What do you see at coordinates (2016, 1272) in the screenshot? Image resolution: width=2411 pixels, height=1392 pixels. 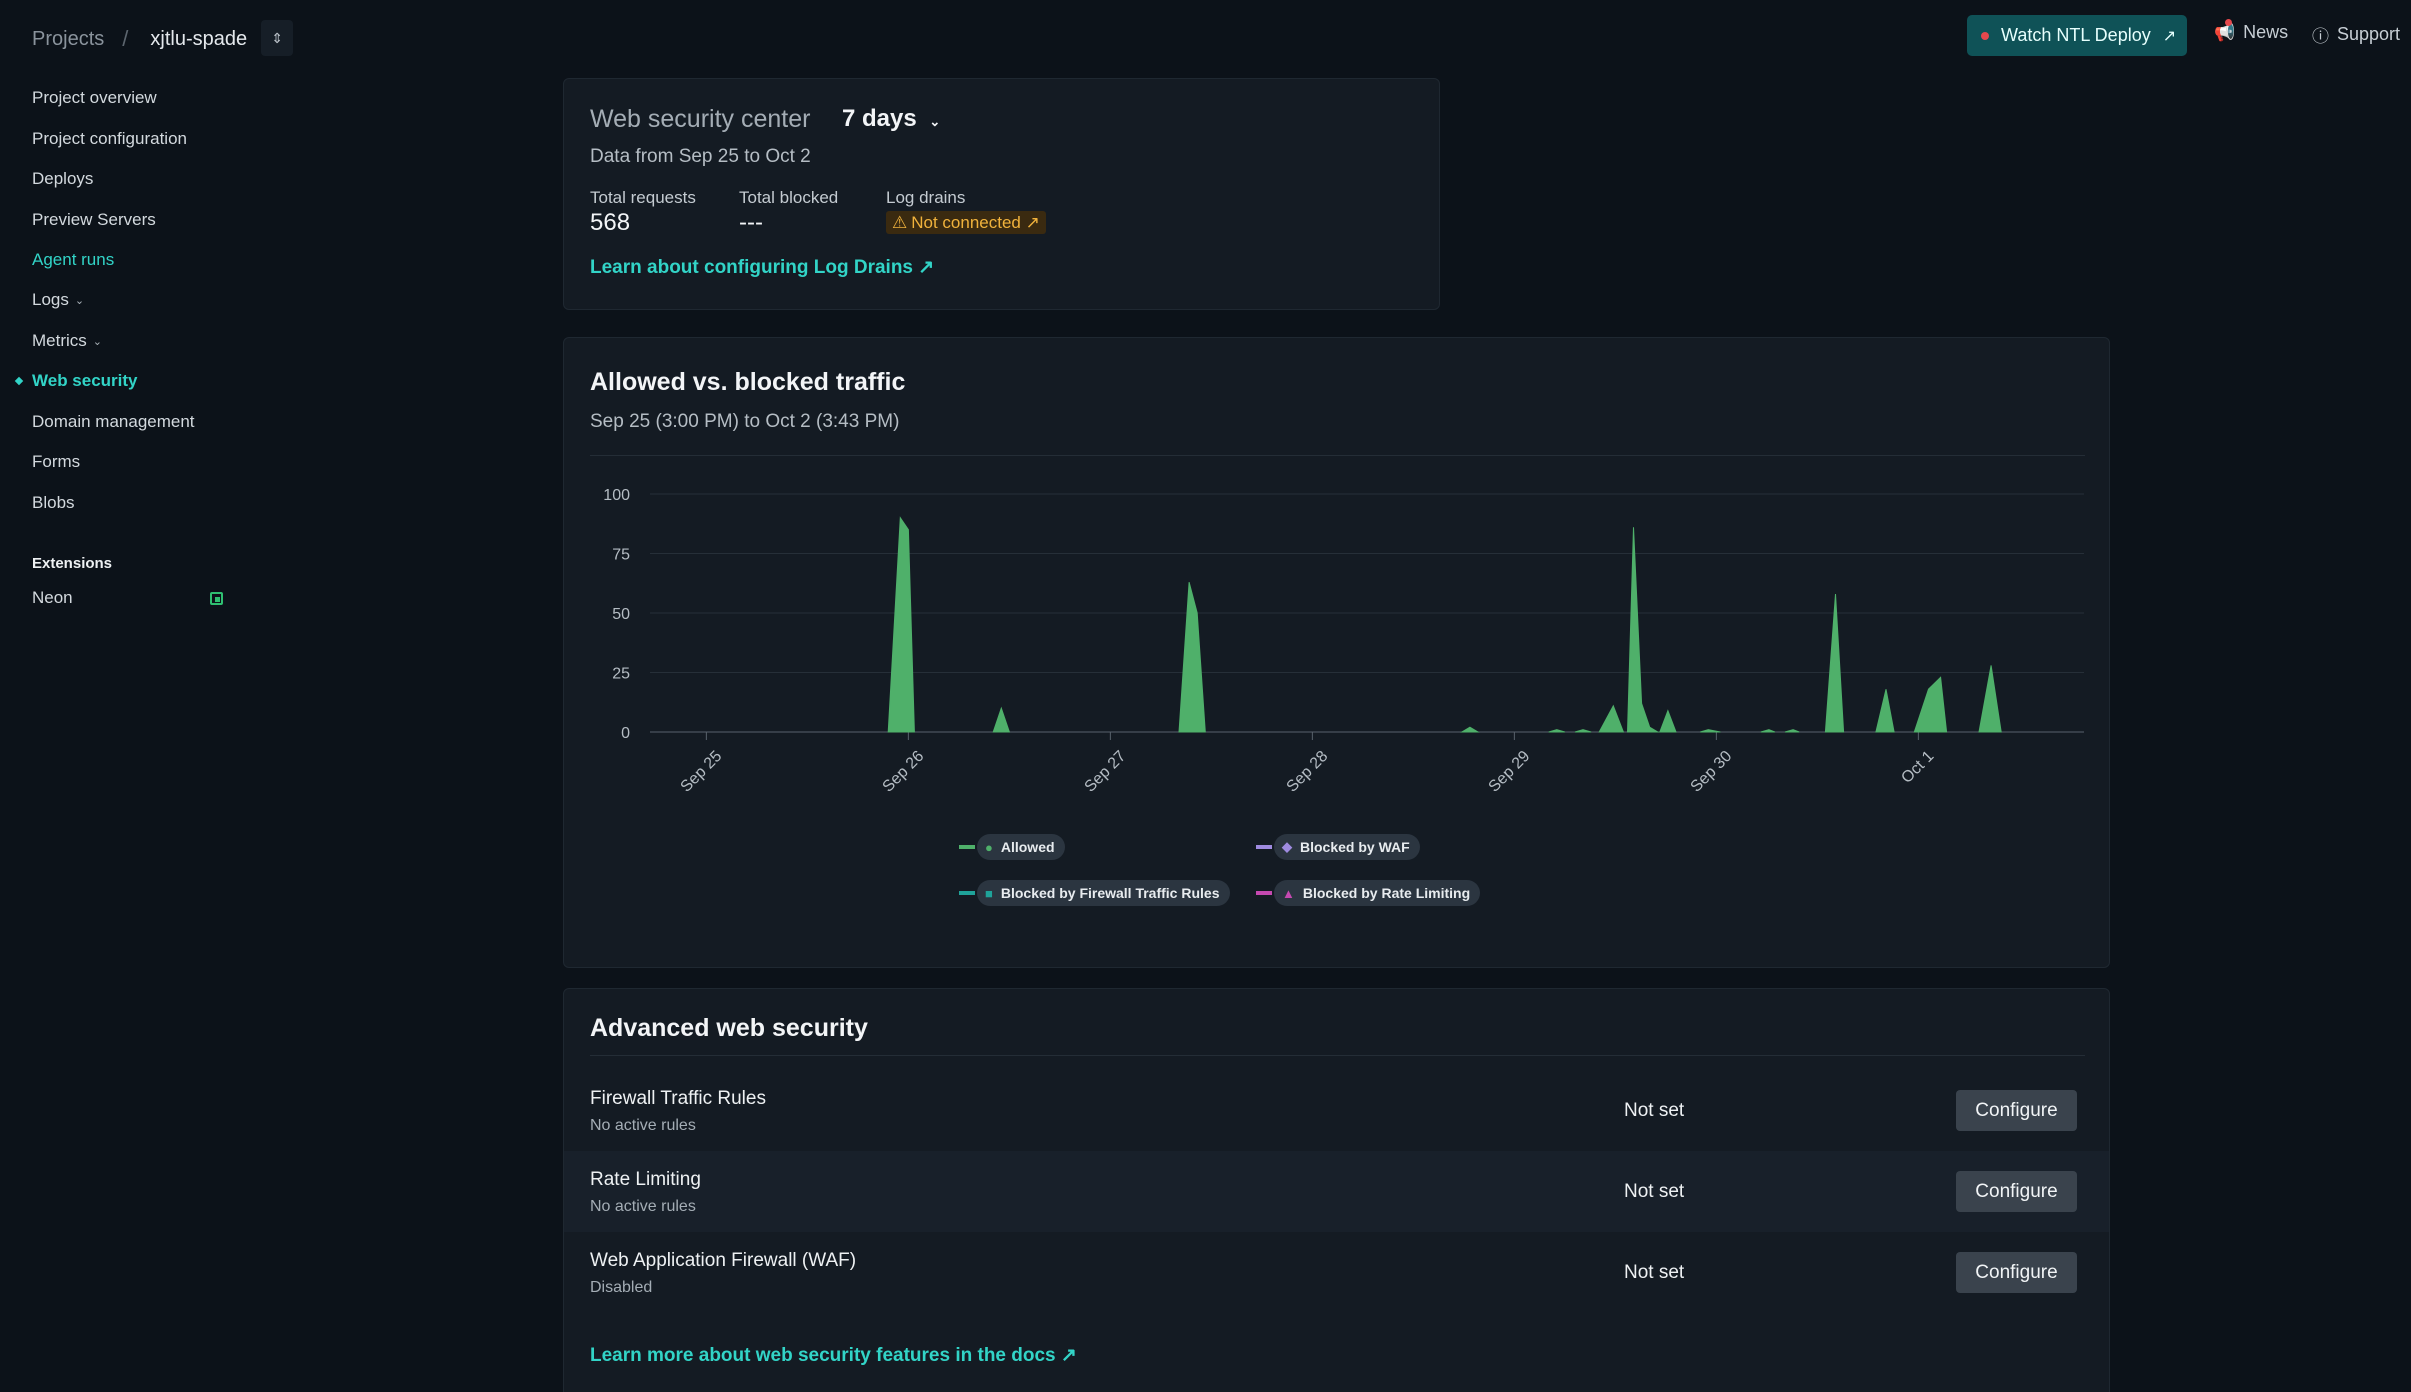 I see `configure-waf-button: Configure` at bounding box center [2016, 1272].